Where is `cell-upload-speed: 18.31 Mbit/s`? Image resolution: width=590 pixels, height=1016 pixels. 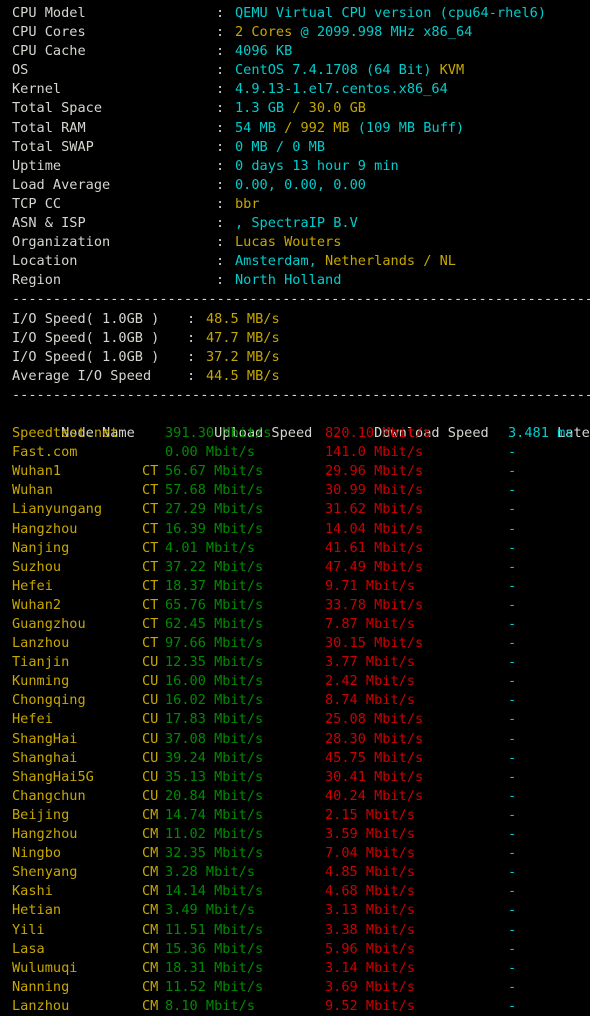 cell-upload-speed: 18.31 Mbit/s is located at coordinates (214, 967).